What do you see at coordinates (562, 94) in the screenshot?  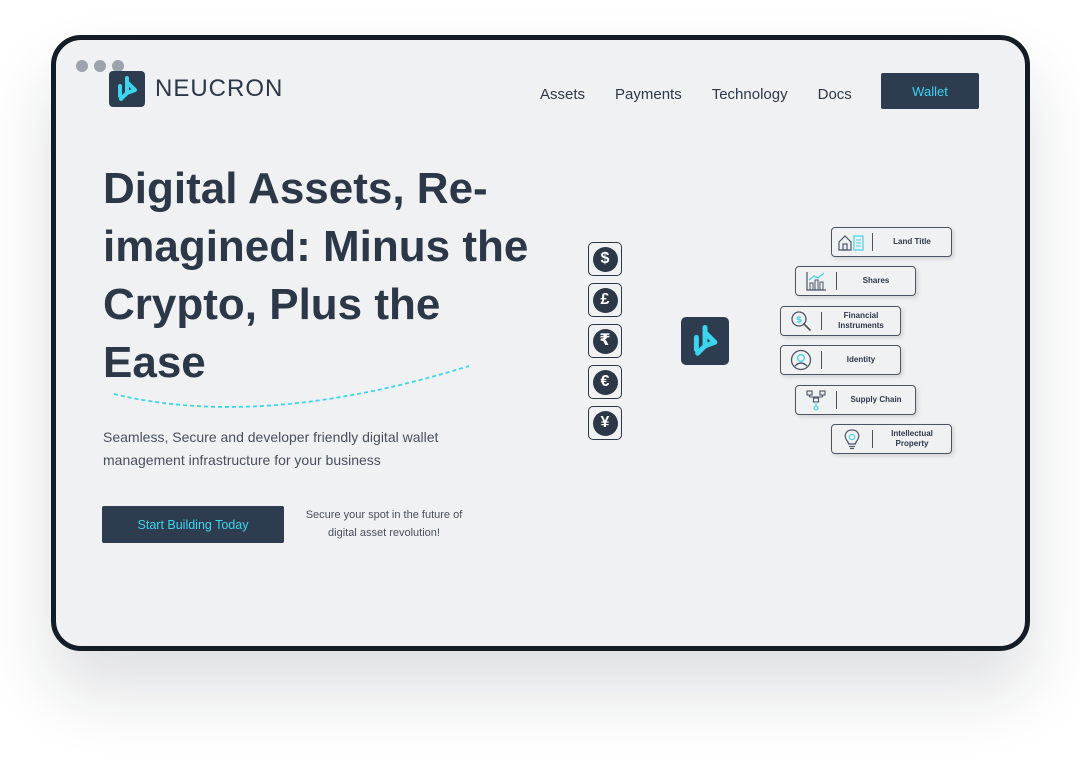 I see `nav-link-assets: Assets` at bounding box center [562, 94].